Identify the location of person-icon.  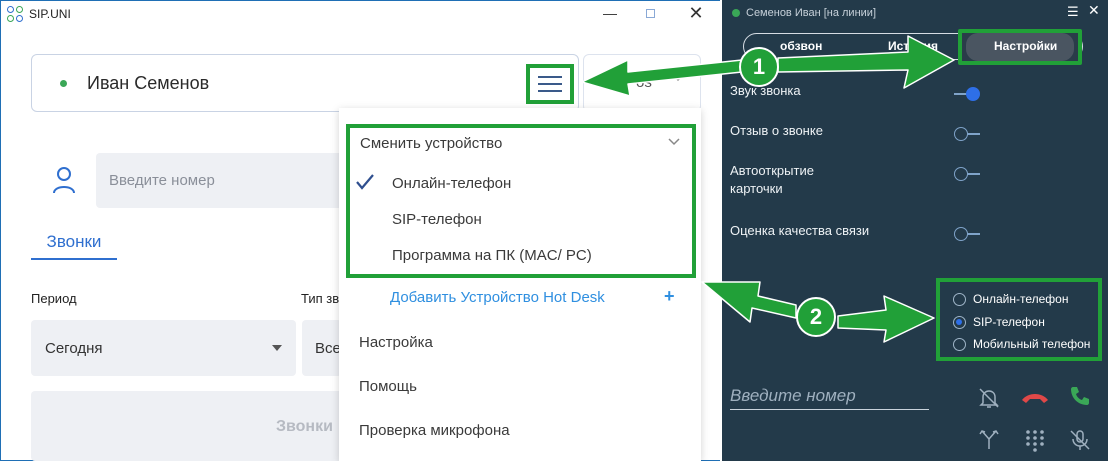
(64, 180).